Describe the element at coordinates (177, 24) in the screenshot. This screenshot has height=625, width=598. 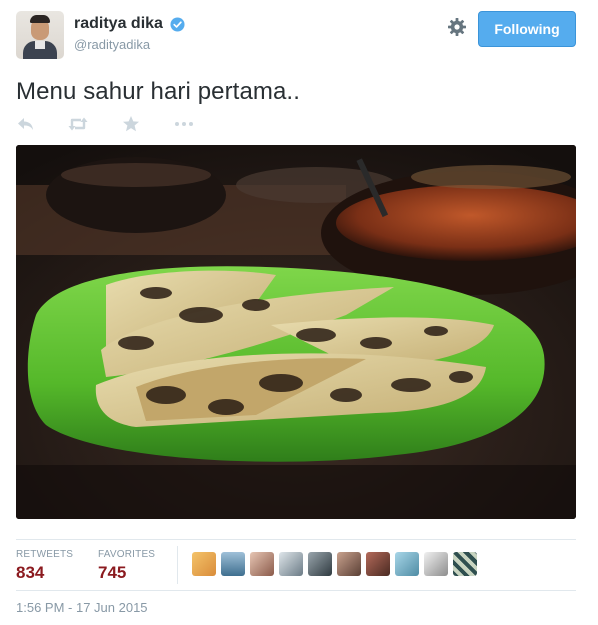
I see `verified-badge-icon` at that location.